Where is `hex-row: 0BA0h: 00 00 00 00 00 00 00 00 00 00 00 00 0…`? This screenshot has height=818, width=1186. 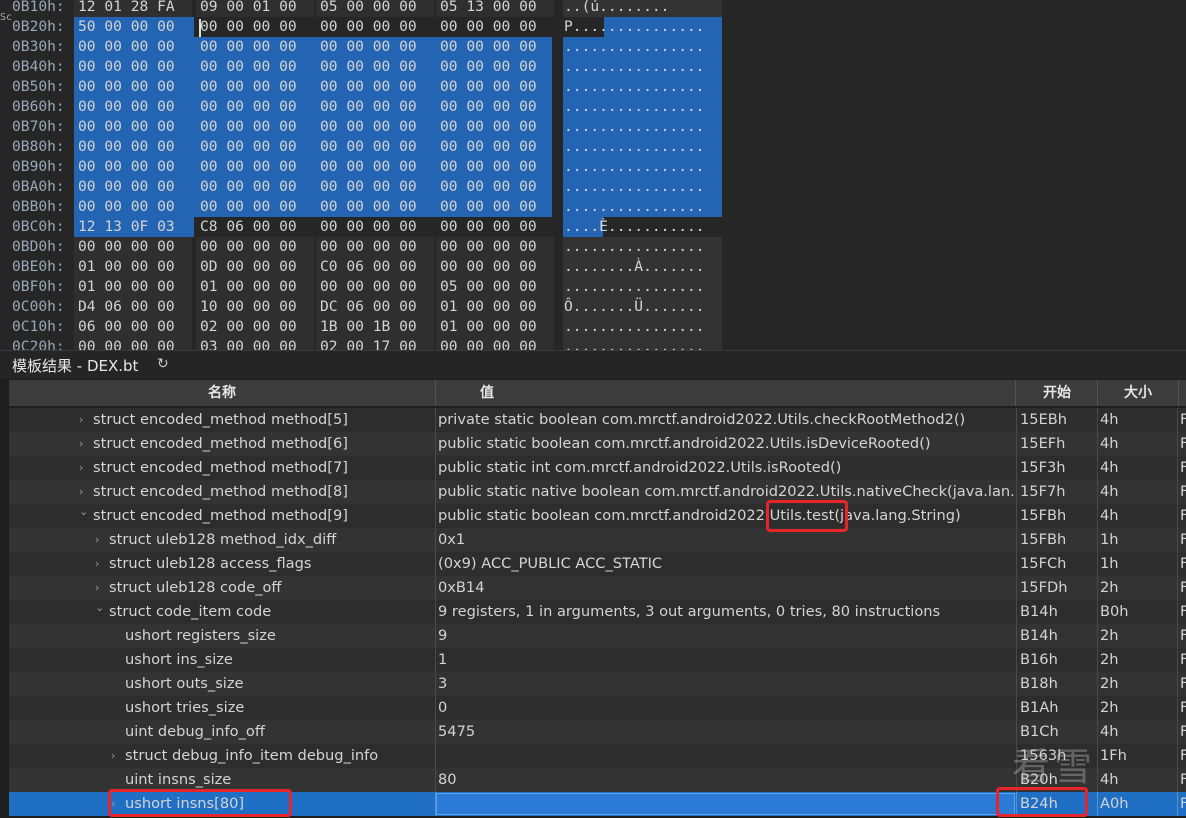 hex-row: 0BA0h: 00 00 00 00 00 00 00 00 00 00 00 00 0… is located at coordinates (593, 187).